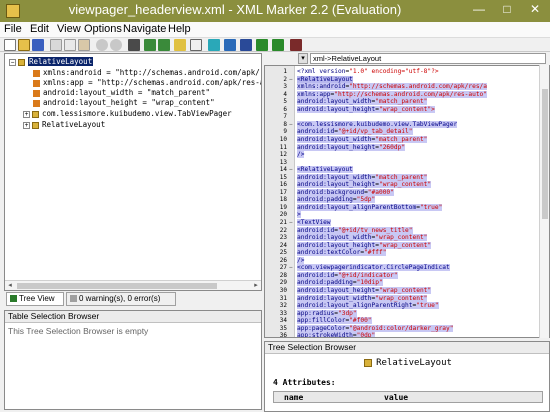 Image resolution: width=550 pixels, height=412 pixels. What do you see at coordinates (407, 230) in the screenshot?
I see `code-line: 22 android:id="@+id/tv_news_title"` at bounding box center [407, 230].